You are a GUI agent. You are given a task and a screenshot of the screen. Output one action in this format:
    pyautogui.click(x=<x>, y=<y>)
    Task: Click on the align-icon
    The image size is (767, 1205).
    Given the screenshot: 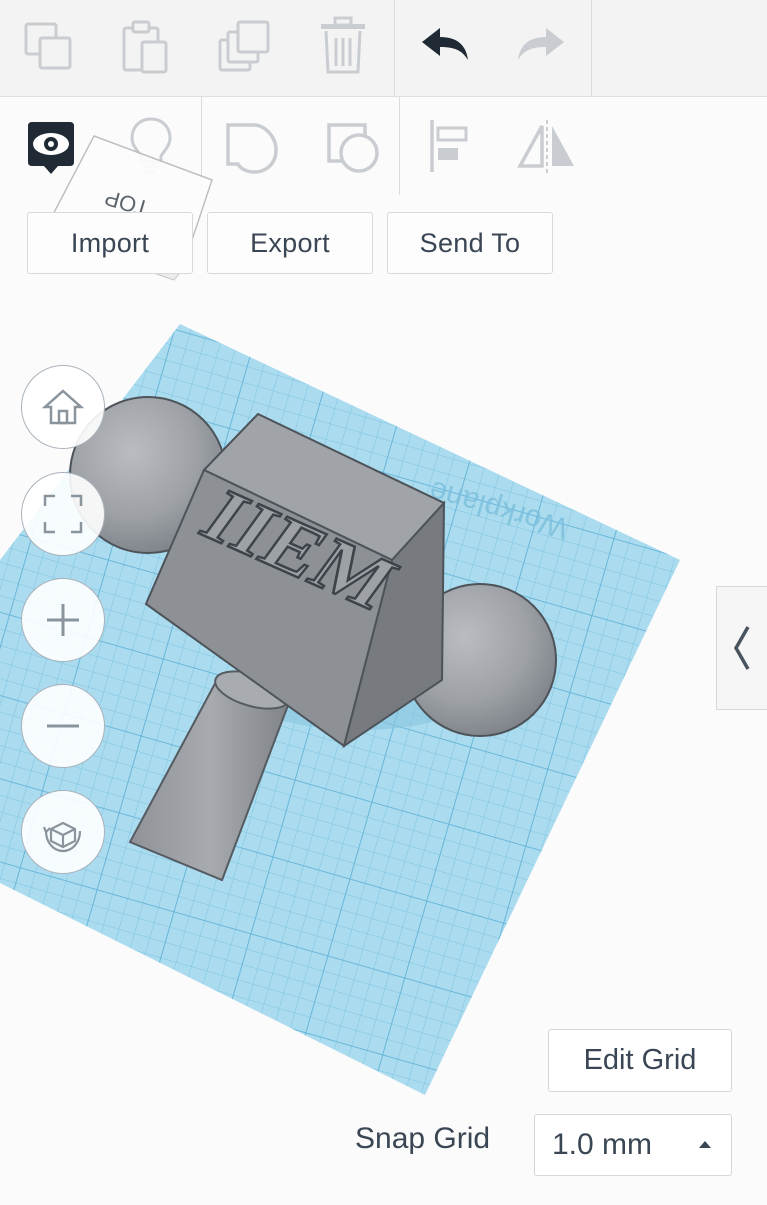 What is the action you would take?
    pyautogui.click(x=449, y=146)
    